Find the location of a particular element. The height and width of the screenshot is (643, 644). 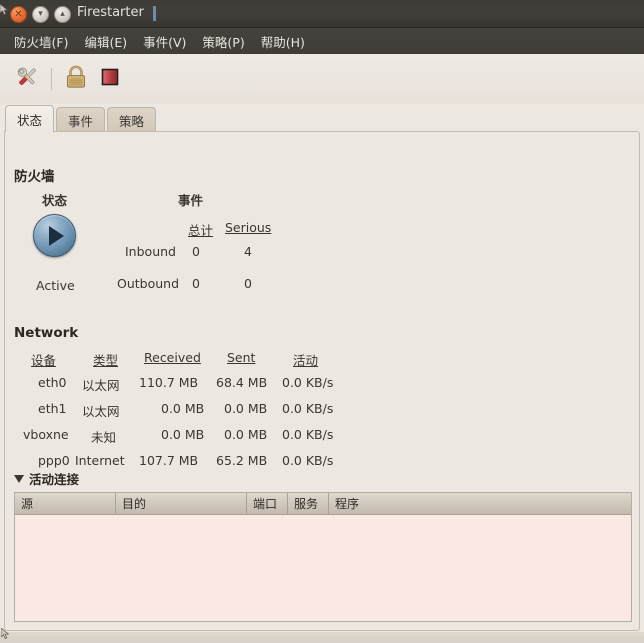

window-controls: ✕ ▾ ▴ is located at coordinates (40, 14).